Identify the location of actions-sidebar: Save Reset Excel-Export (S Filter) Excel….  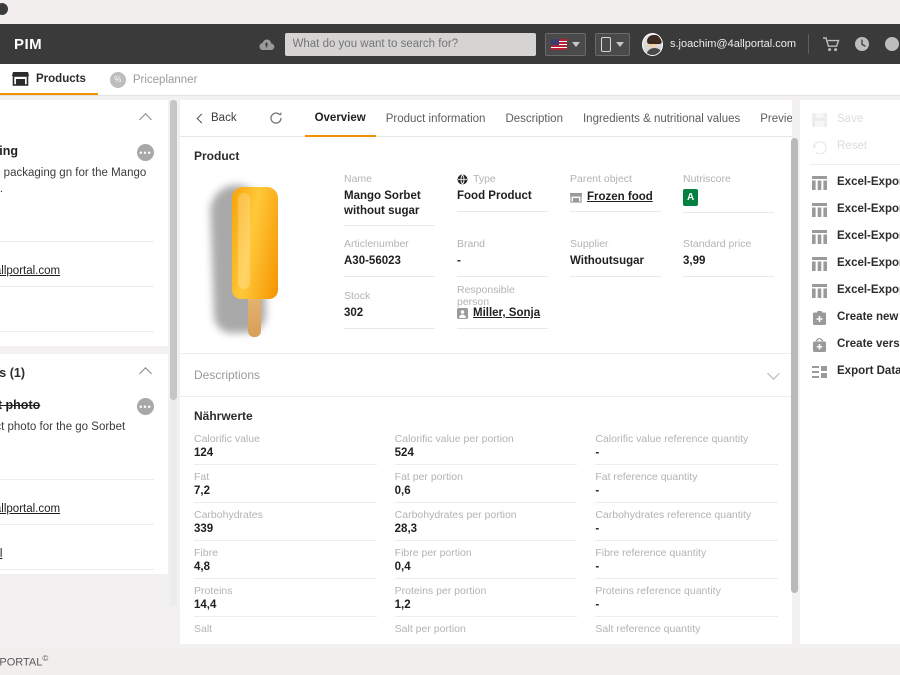
(850, 372).